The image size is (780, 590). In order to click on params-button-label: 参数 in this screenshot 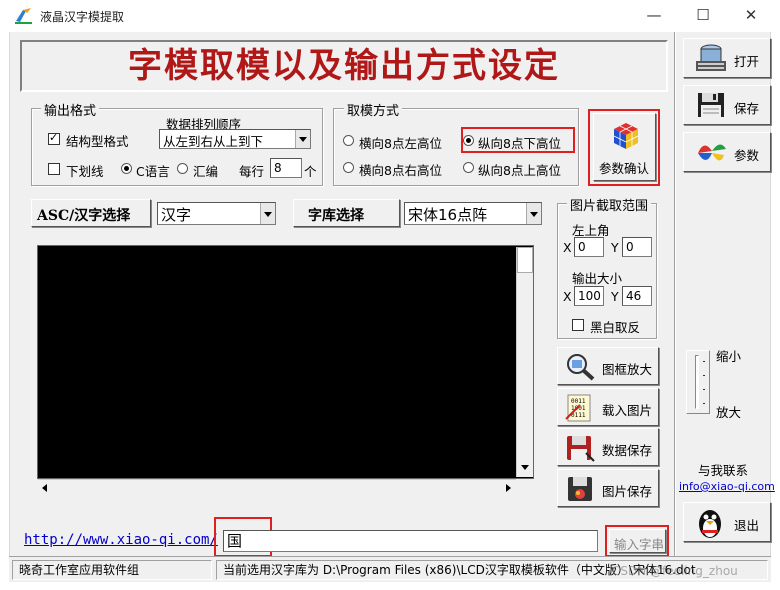, I will do `click(747, 155)`.